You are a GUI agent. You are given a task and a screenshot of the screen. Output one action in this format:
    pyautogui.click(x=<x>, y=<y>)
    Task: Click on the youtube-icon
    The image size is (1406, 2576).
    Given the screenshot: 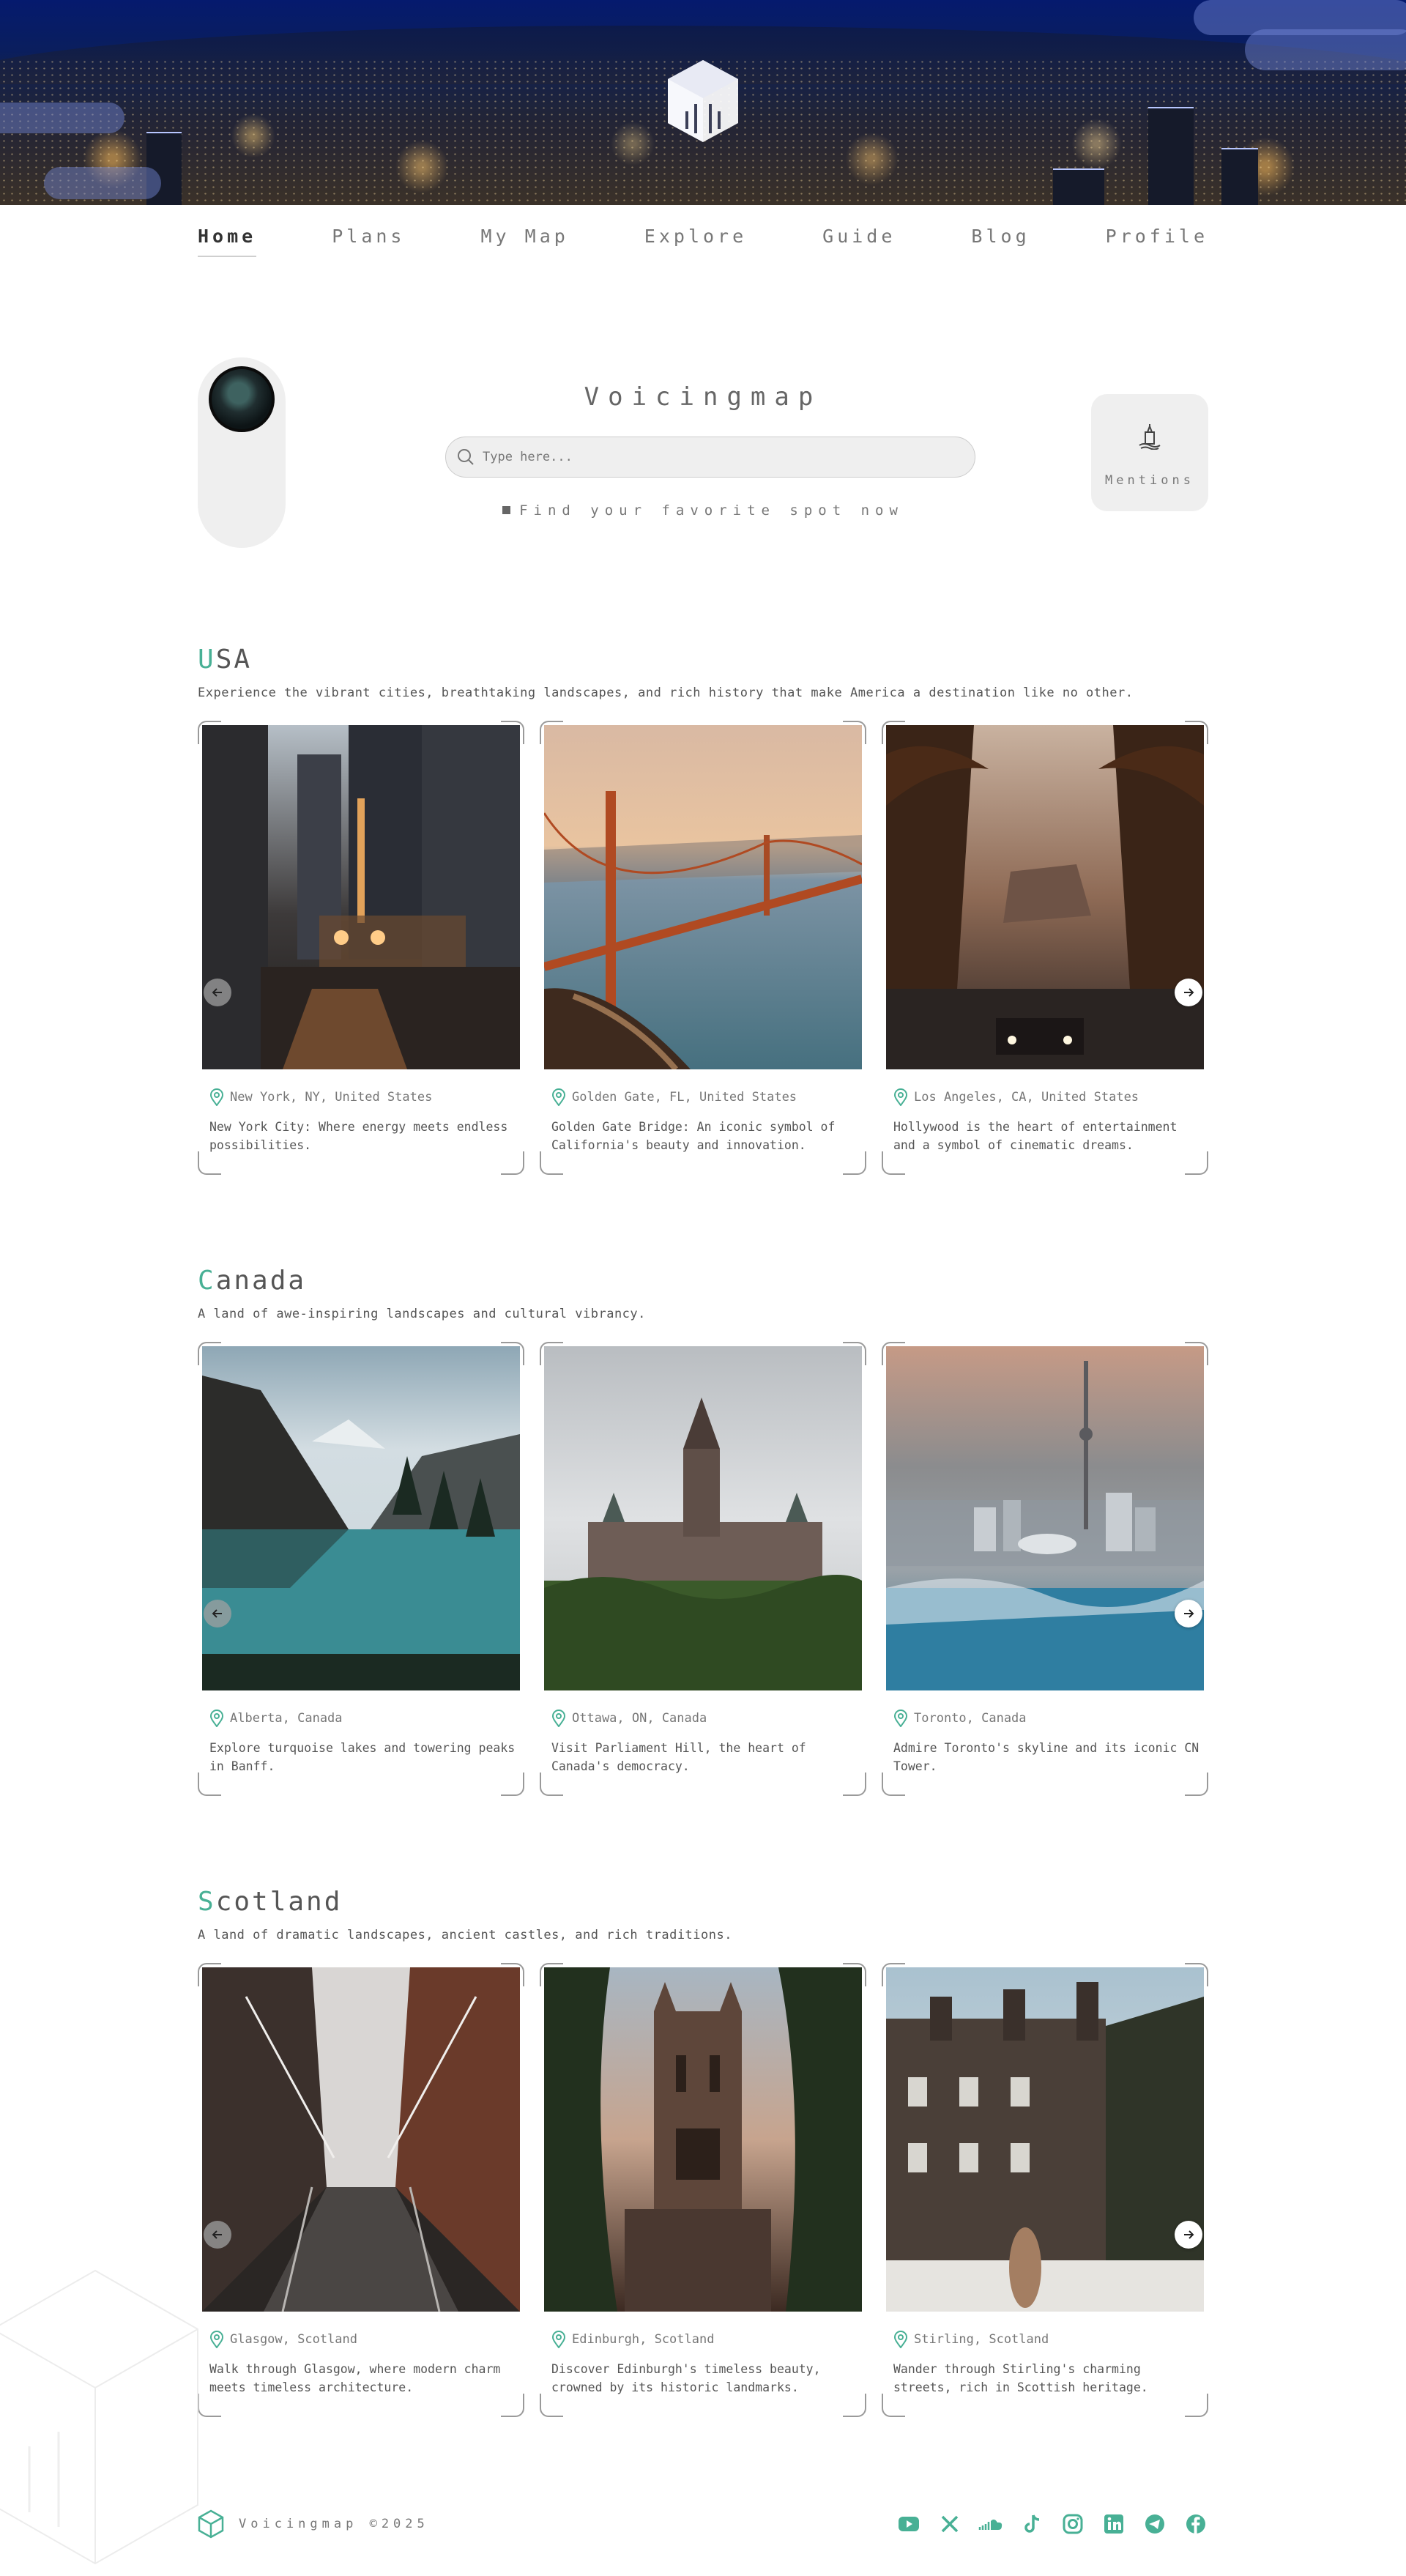 What is the action you would take?
    pyautogui.click(x=908, y=2524)
    